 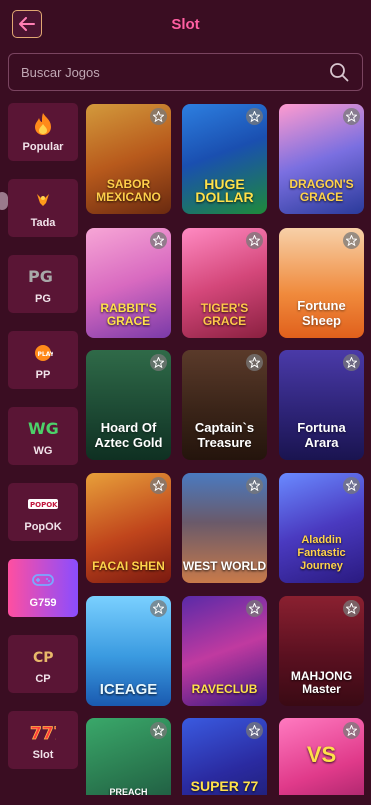 What do you see at coordinates (321, 435) in the screenshot?
I see `game-title: Fortuna Arara` at bounding box center [321, 435].